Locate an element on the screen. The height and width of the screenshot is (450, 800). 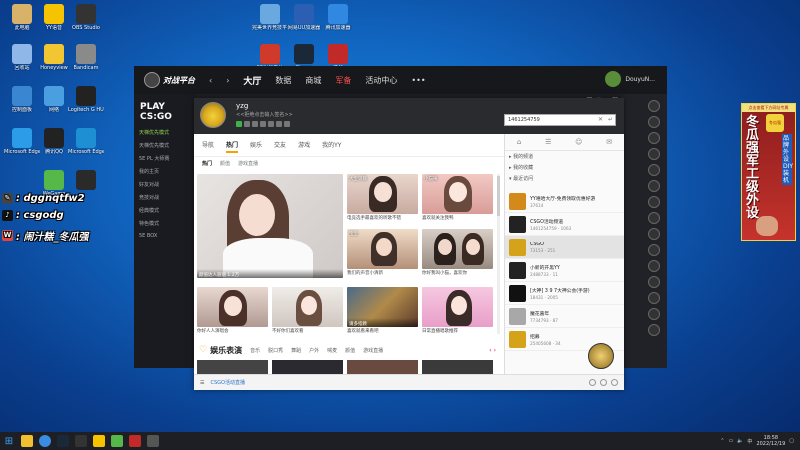
steam-icon is located at coordinates (63, 441).